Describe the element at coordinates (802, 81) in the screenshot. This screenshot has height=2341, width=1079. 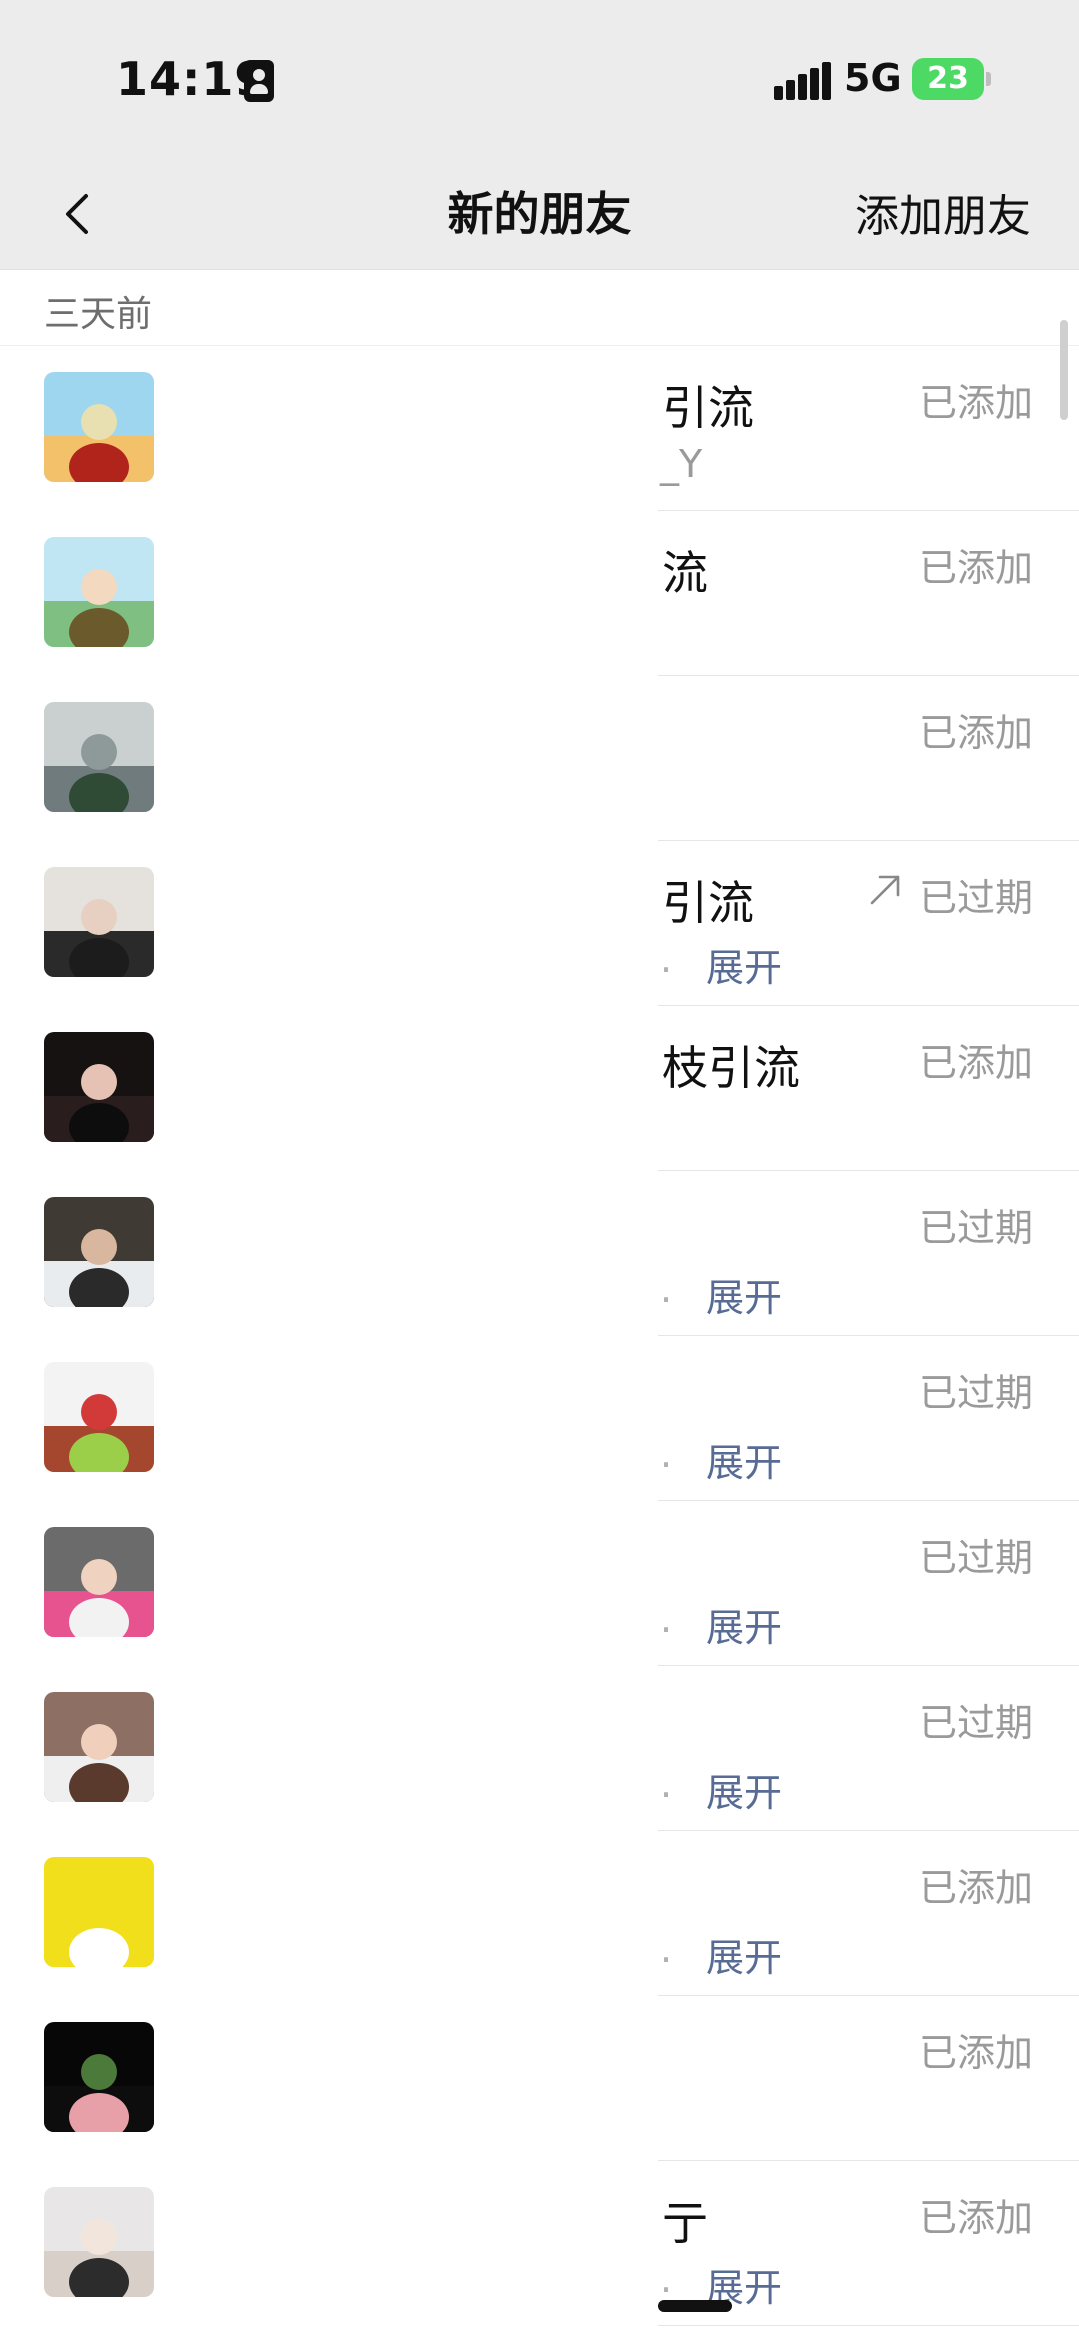
I see `cellular-signal-icon` at that location.